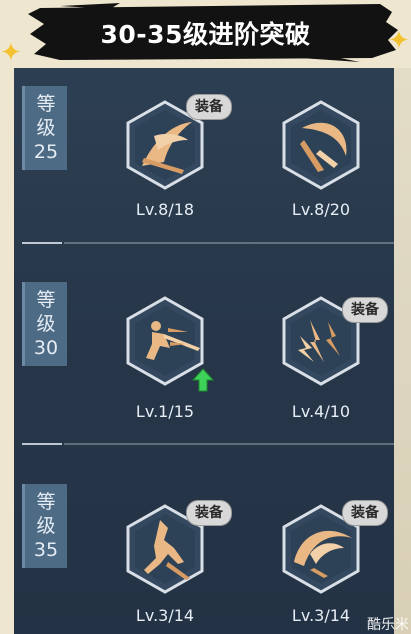  What do you see at coordinates (44, 128) in the screenshot?
I see `tier-label-25: 等 级 25` at bounding box center [44, 128].